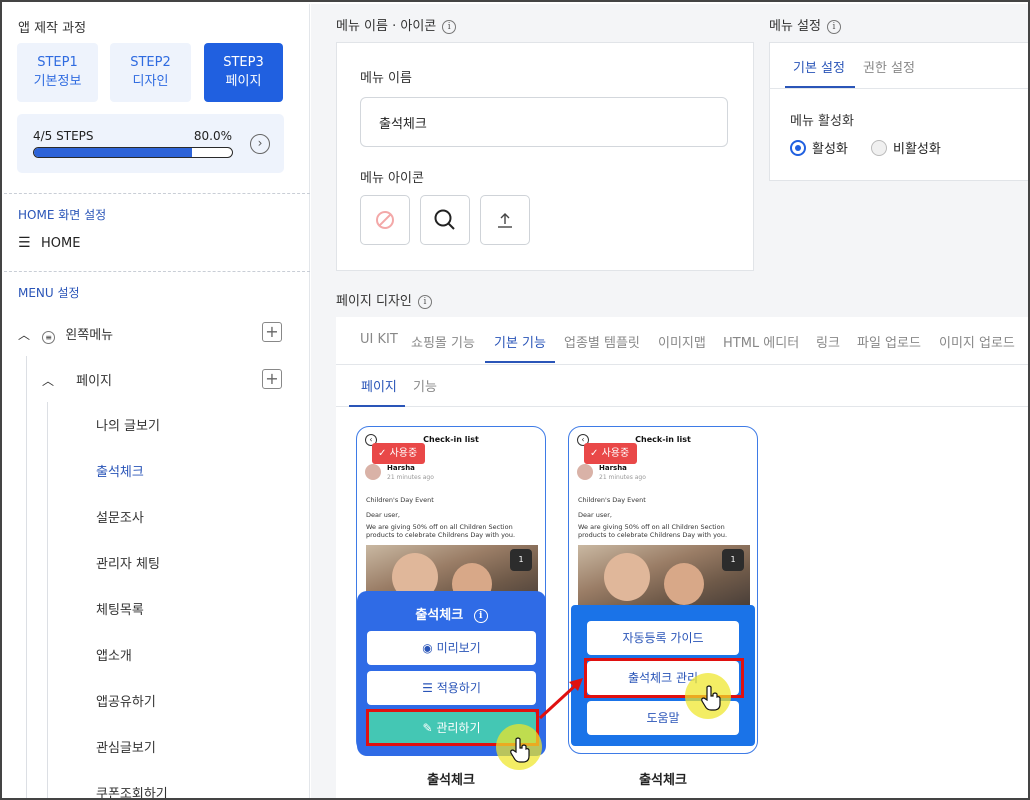  I want to click on sidebar-leaf-favorites: 관심글보기, so click(126, 746).